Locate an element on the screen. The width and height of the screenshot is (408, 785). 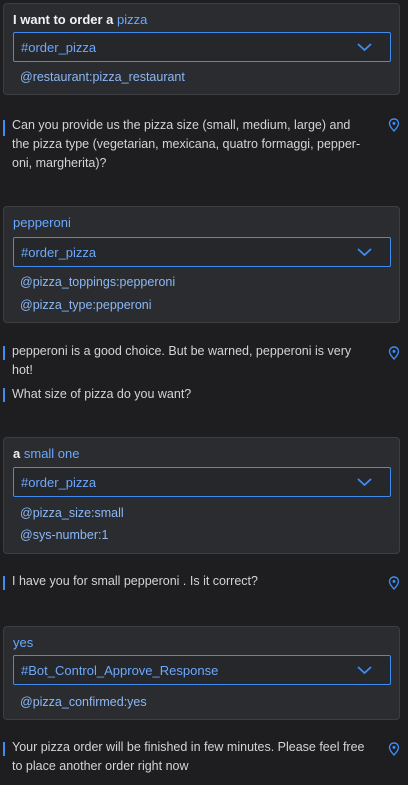
user-utterance: I want to order a pizza is located at coordinates (80, 19).